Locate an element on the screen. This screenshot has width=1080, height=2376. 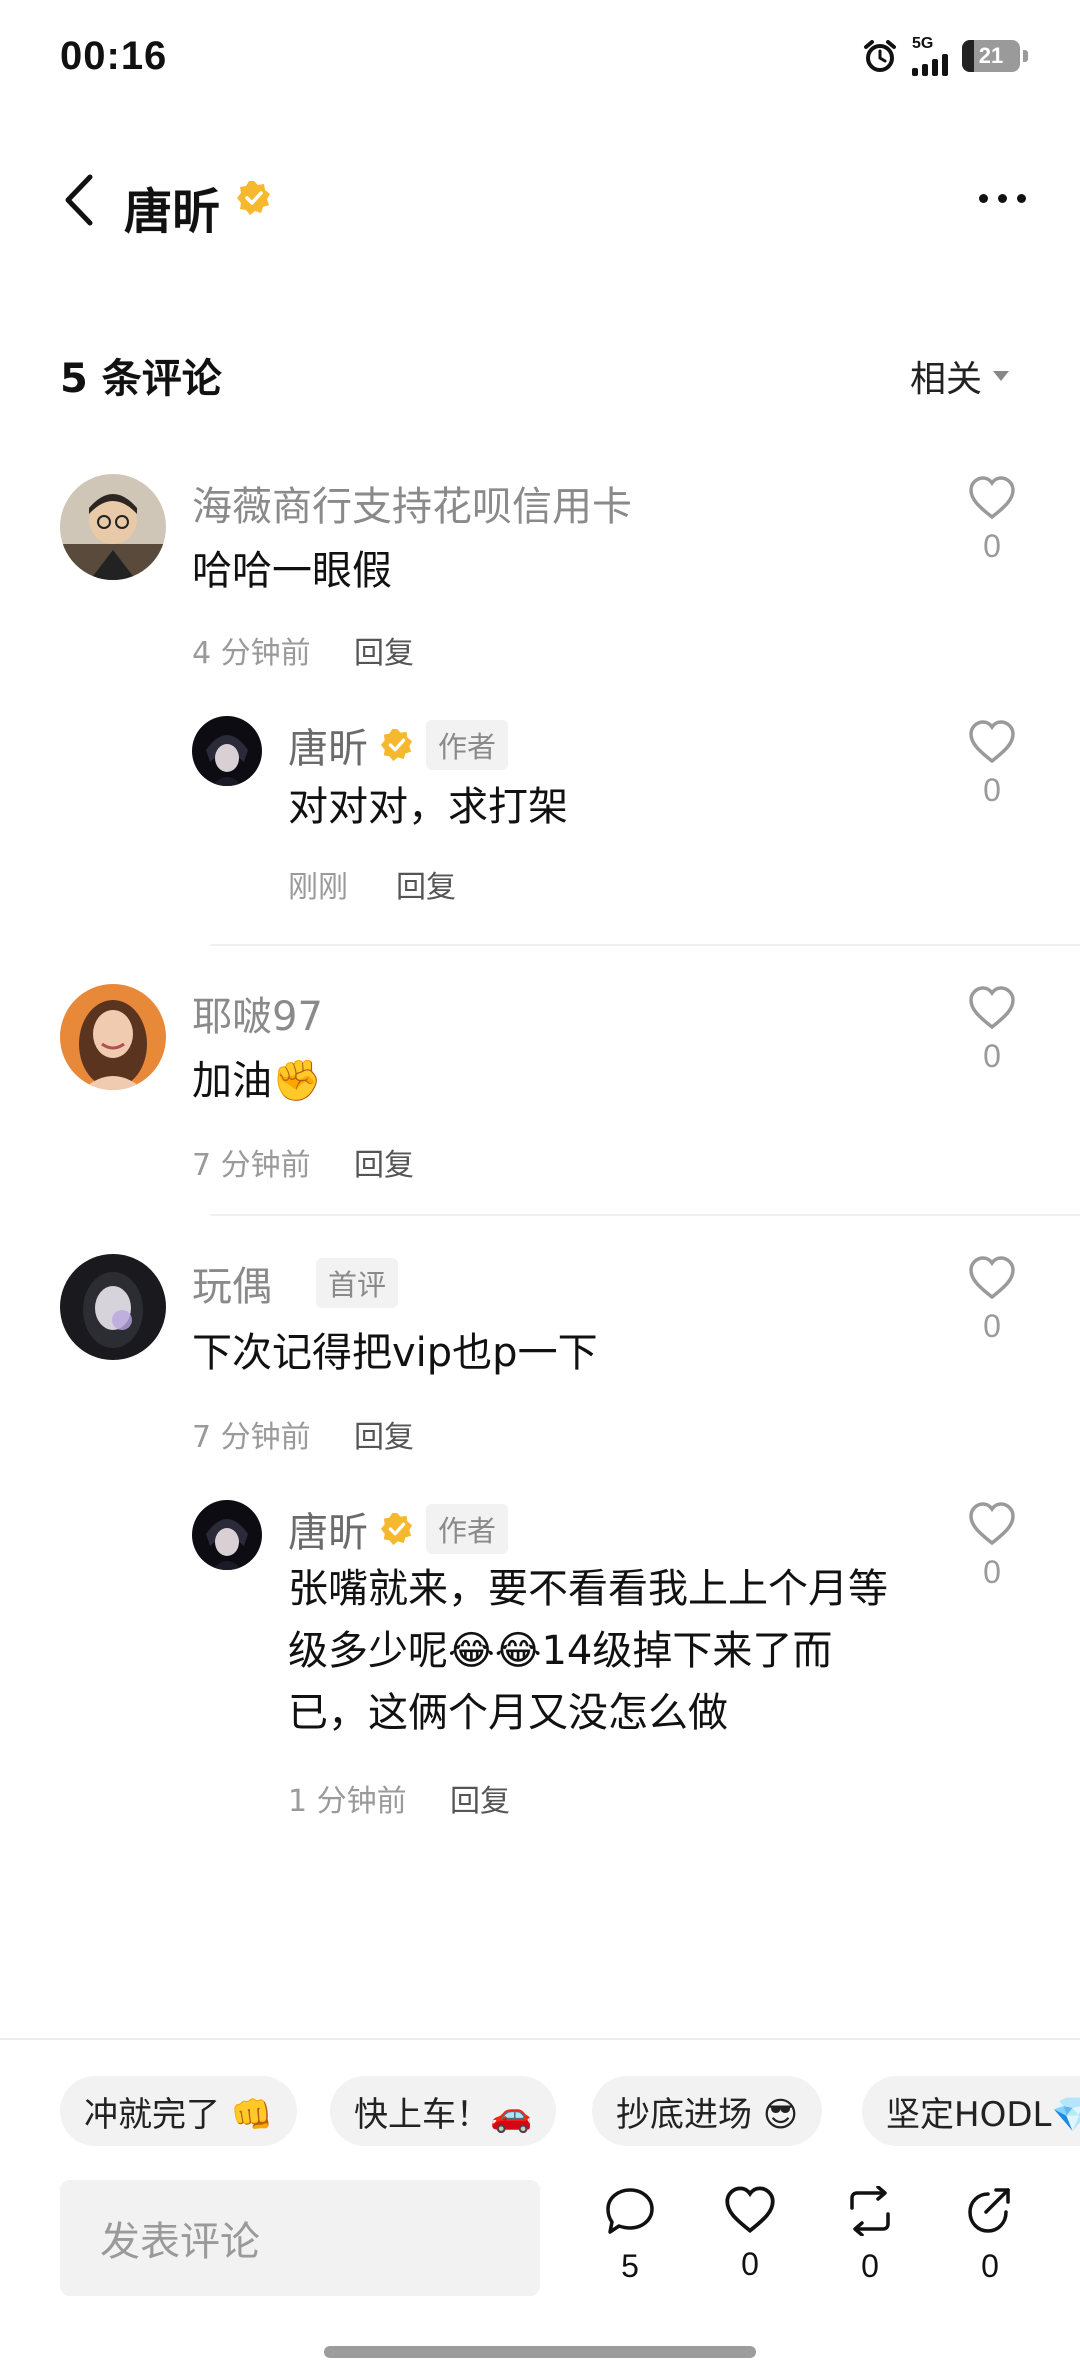
reply-text-line: 级多少呢😂😂14级掉下来了而 is located at coordinates (560, 1651).